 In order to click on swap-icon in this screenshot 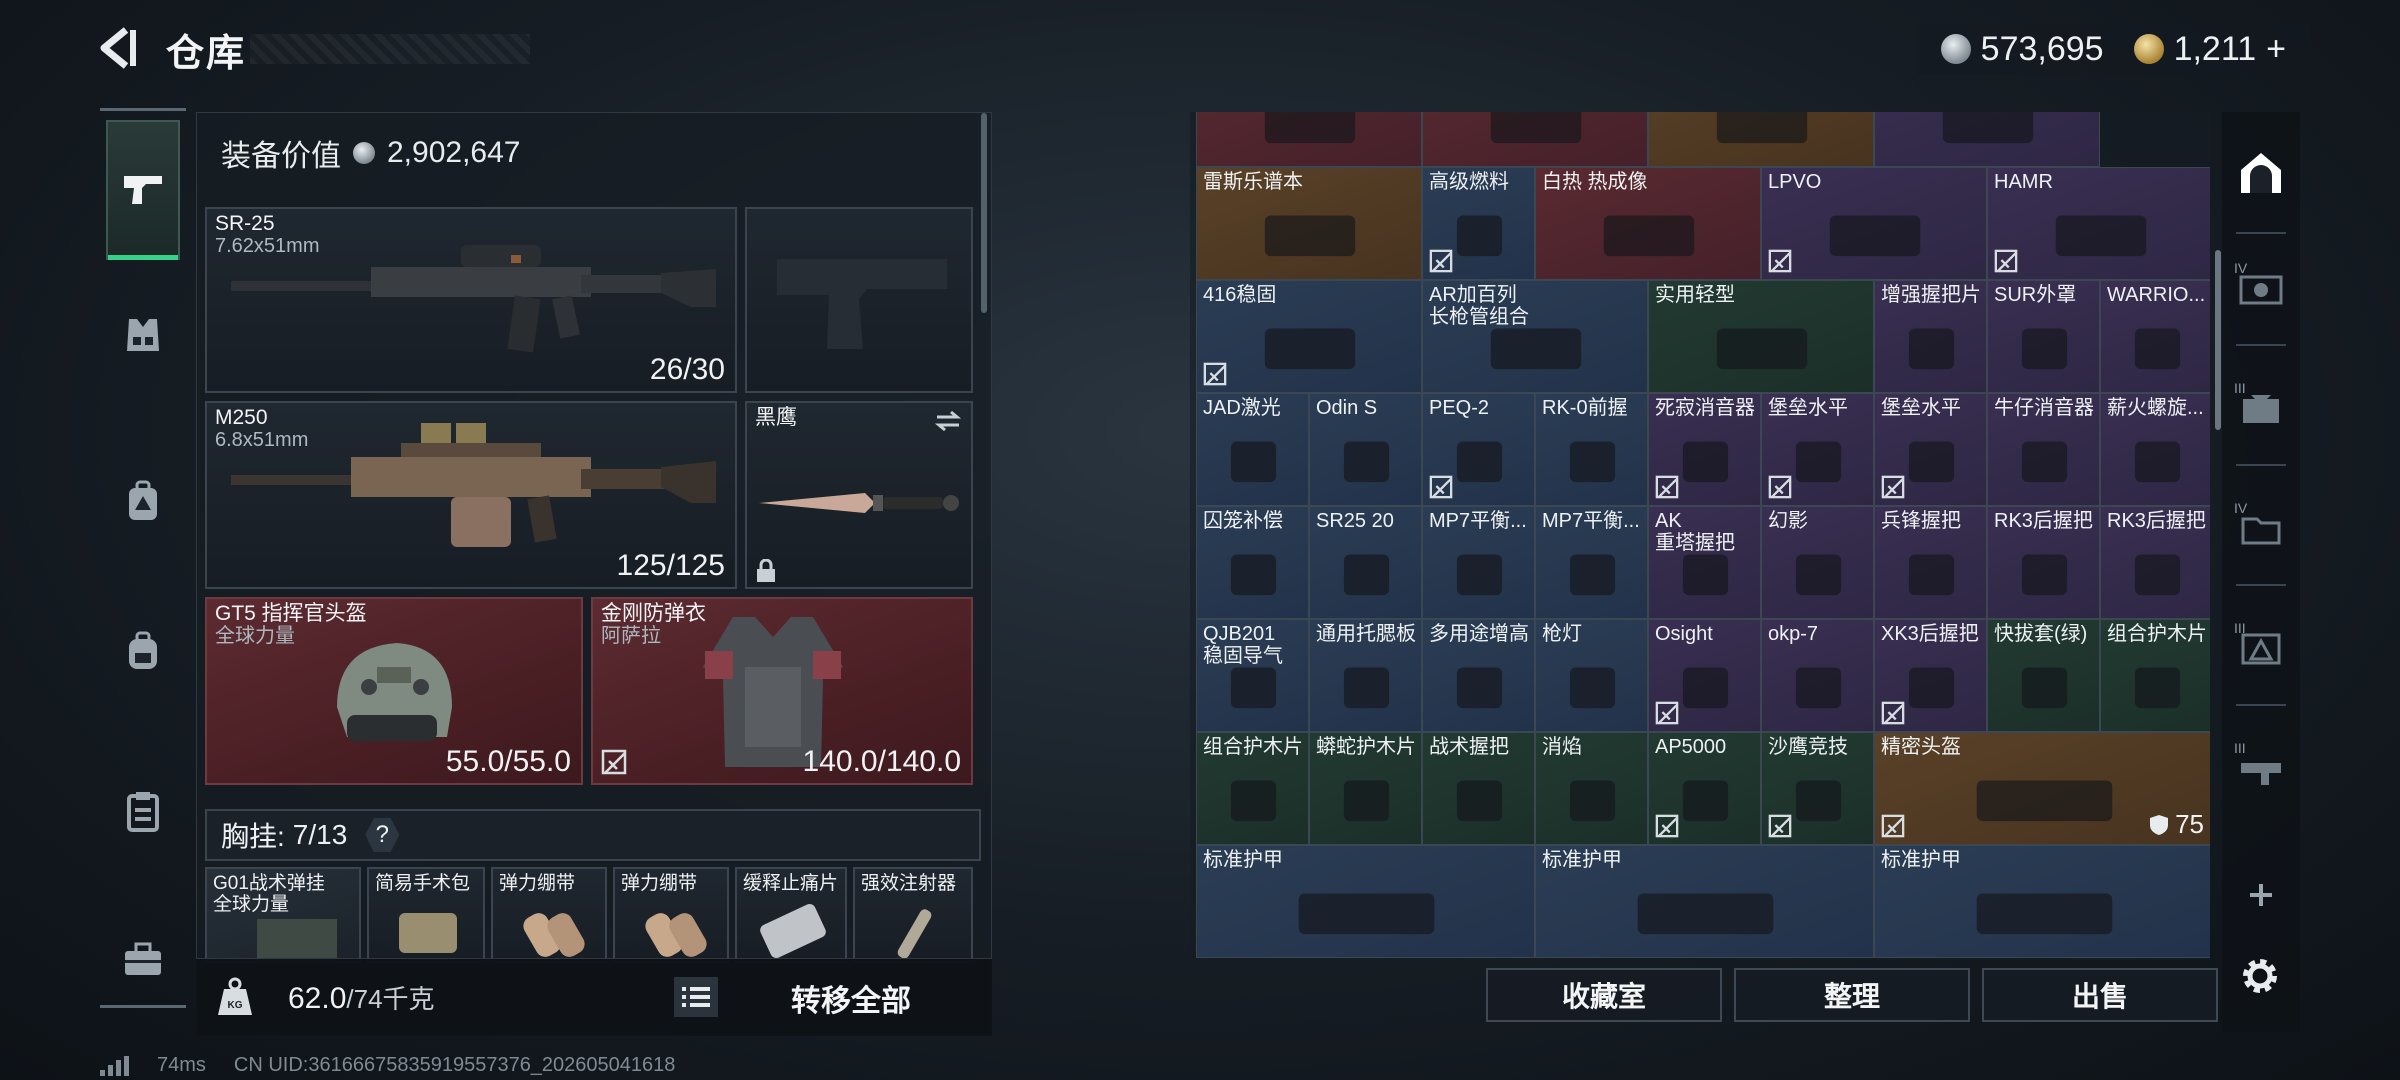, I will do `click(948, 421)`.